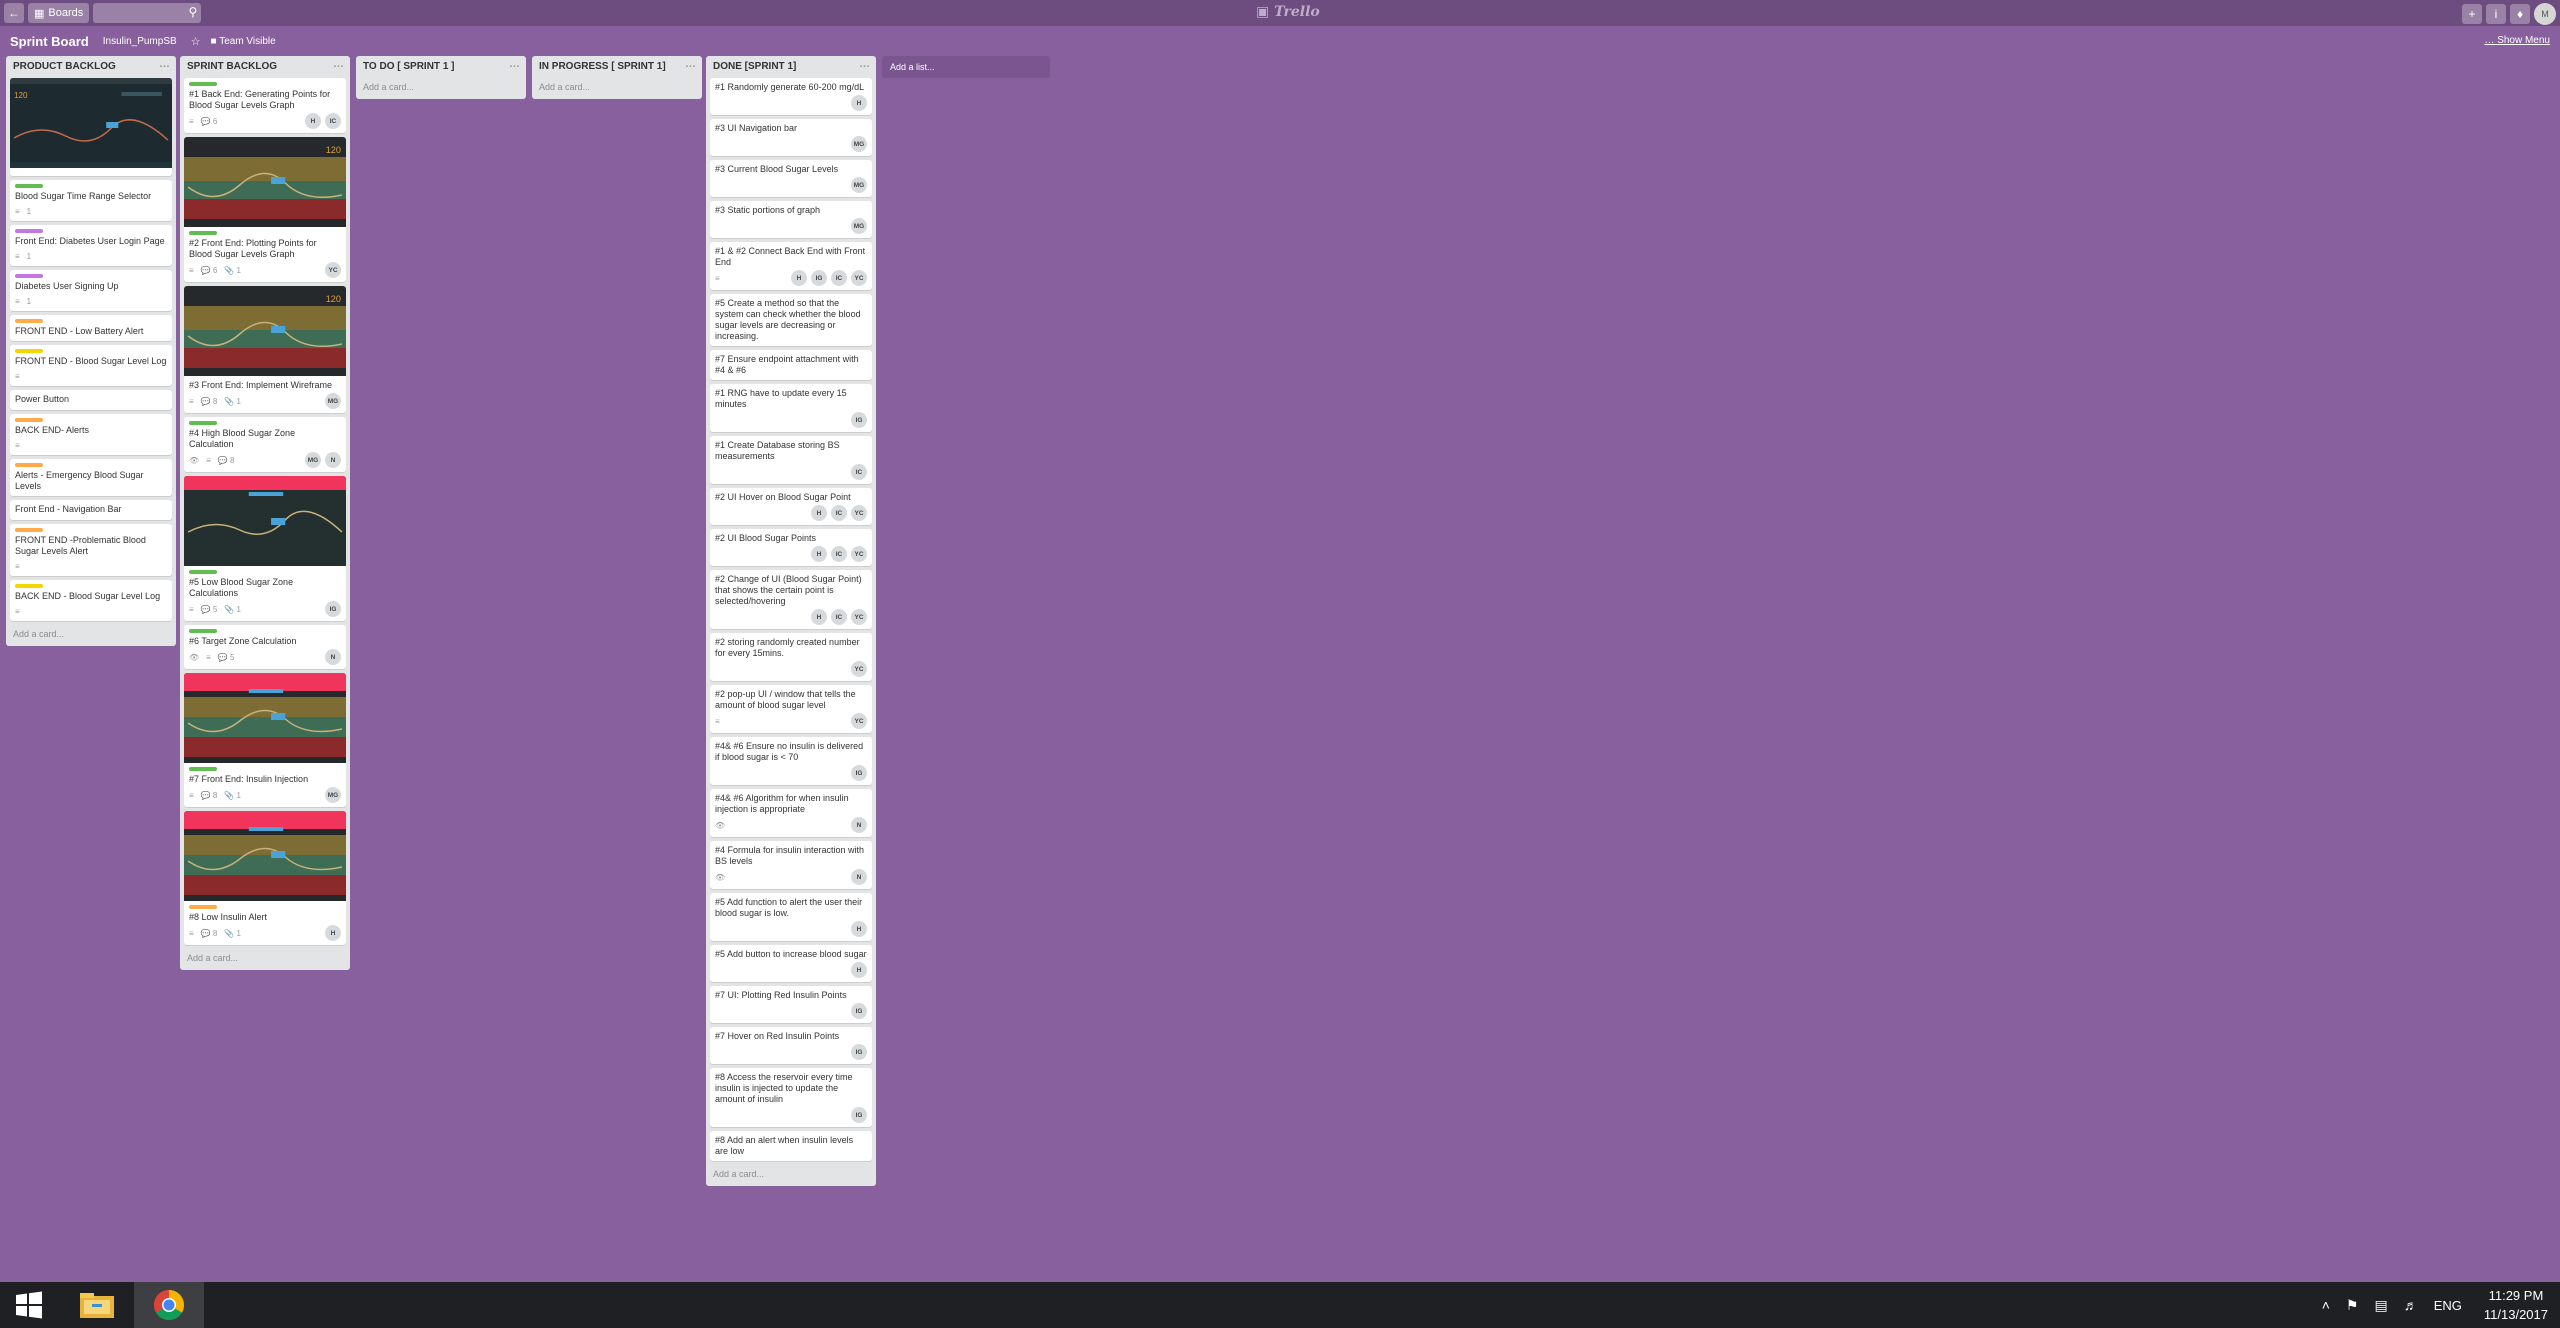  Describe the element at coordinates (791, 547) in the screenshot. I see `card: #2 UI Blood Sugar Points H IC YC` at that location.